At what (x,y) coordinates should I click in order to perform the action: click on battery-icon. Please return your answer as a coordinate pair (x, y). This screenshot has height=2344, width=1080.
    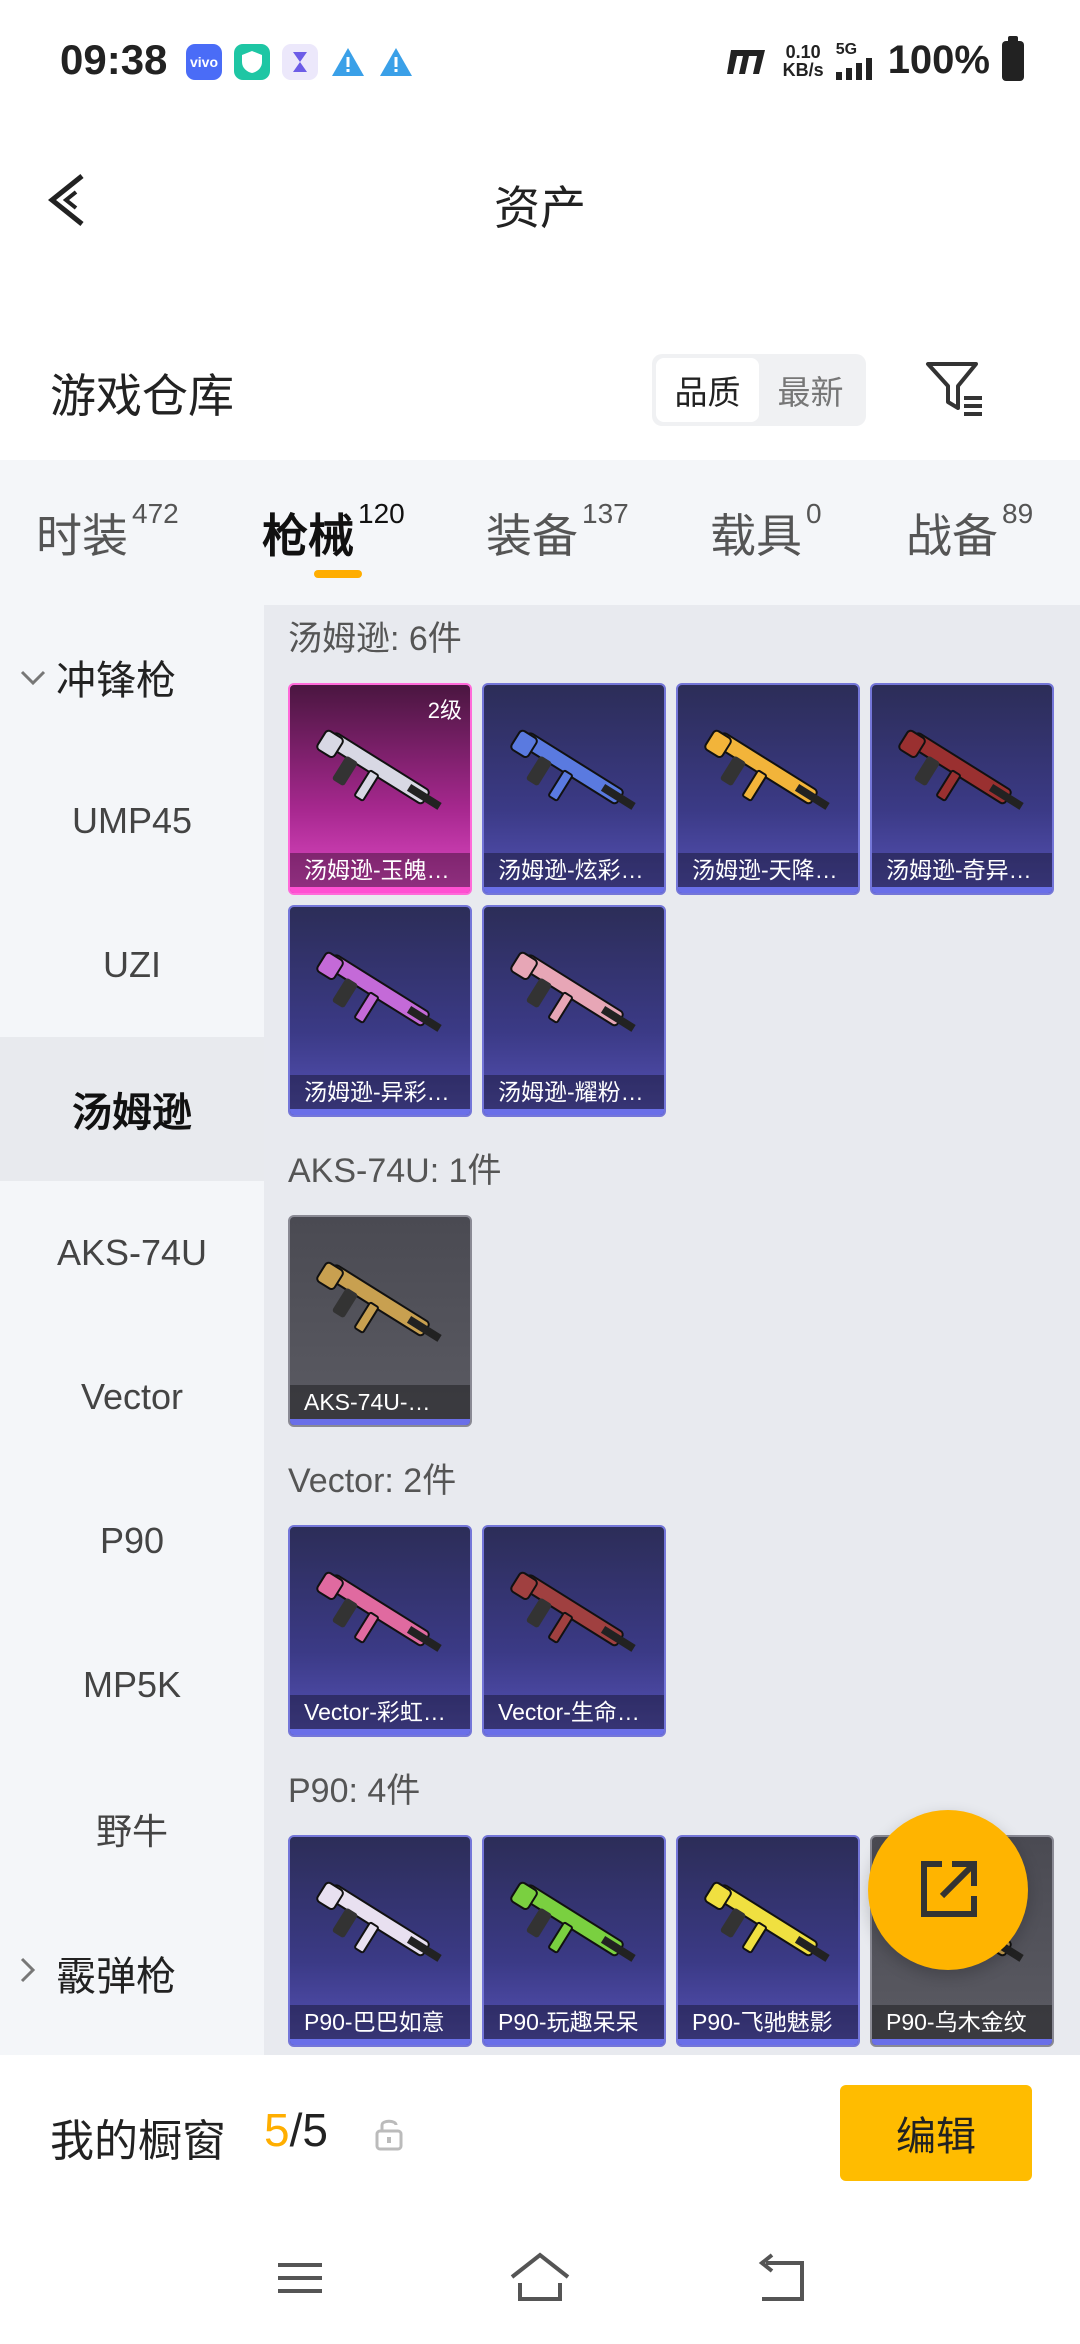
    Looking at the image, I should click on (1013, 58).